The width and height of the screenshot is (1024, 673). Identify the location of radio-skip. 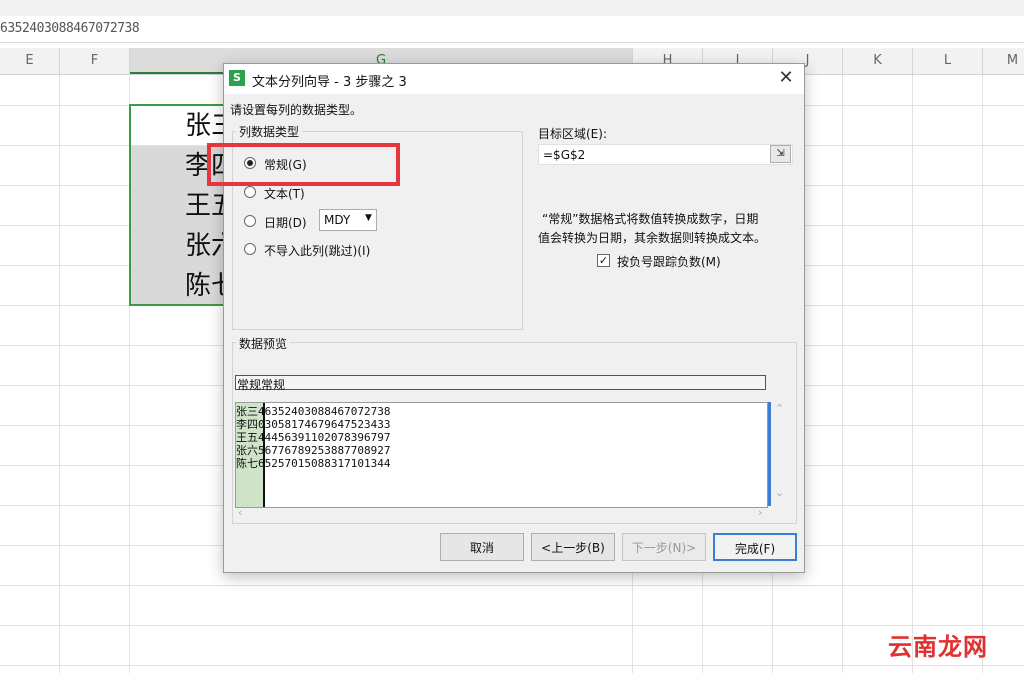
(250, 249).